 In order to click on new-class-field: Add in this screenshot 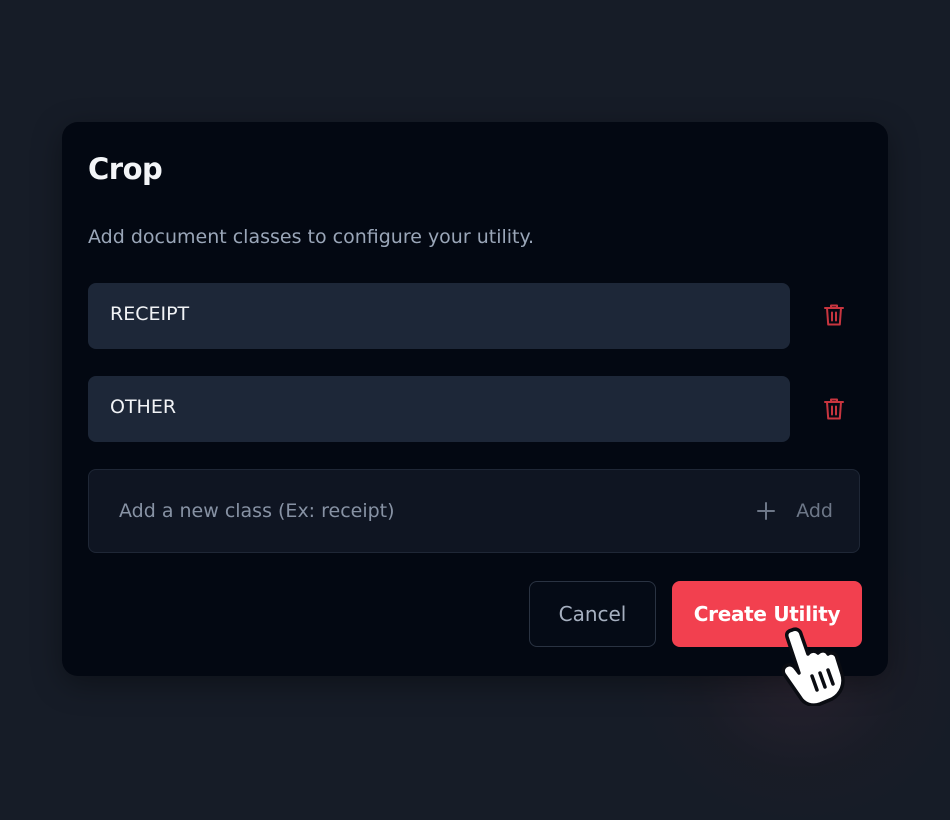, I will do `click(474, 511)`.